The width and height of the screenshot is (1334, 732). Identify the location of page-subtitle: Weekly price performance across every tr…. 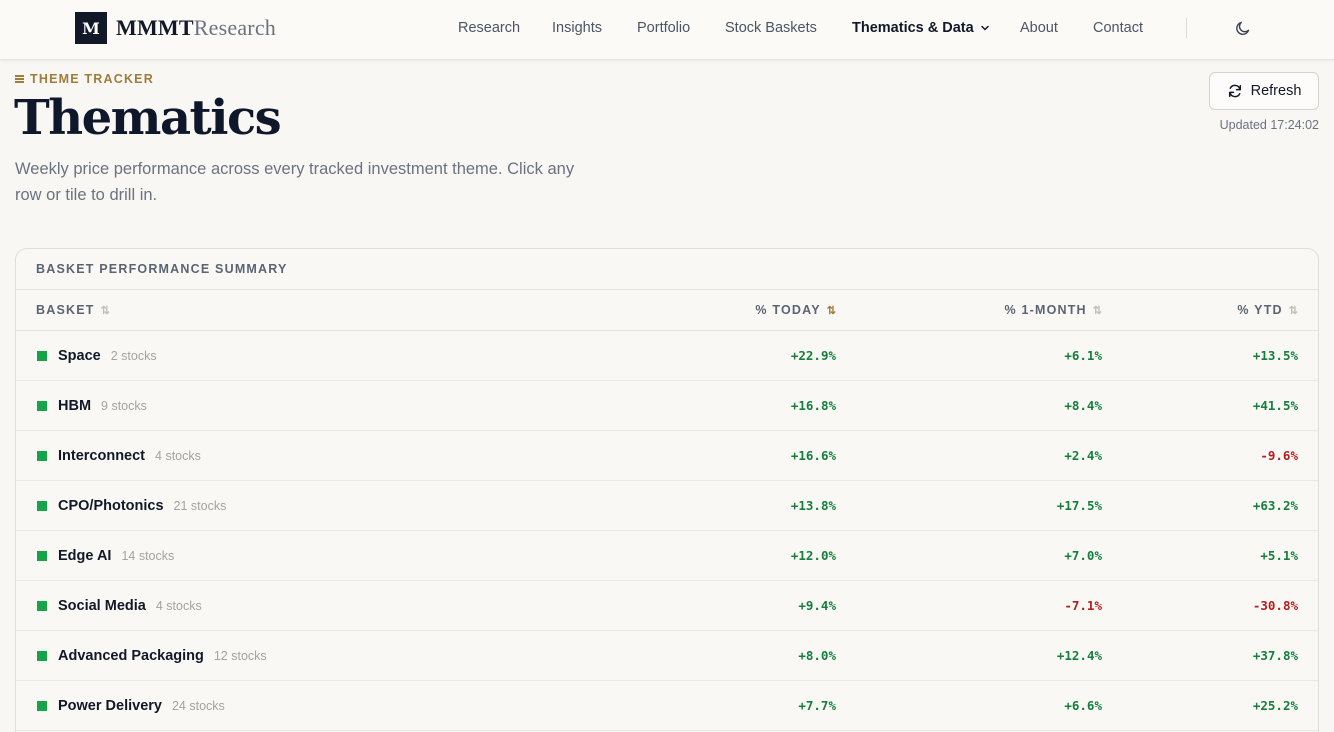
(295, 182).